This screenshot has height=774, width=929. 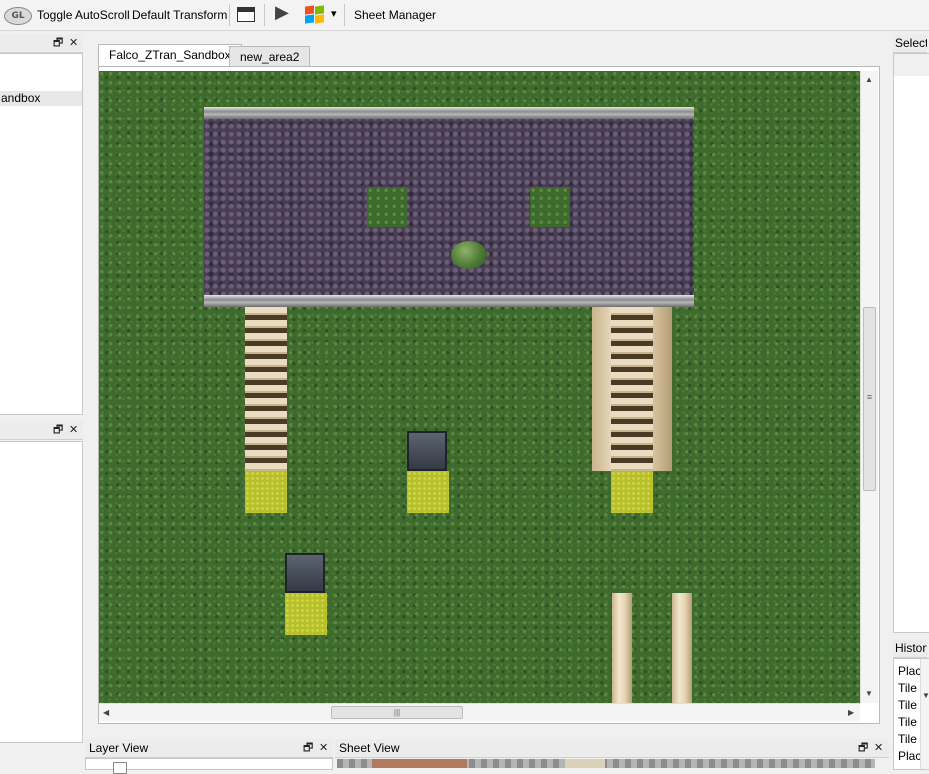 I want to click on layer-checkbox, so click(x=120, y=768).